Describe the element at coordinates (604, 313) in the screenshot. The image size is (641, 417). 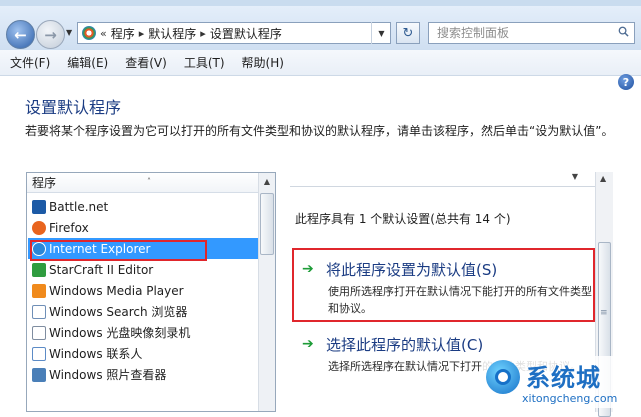
I see `scroll-grip-icon: ≡` at that location.